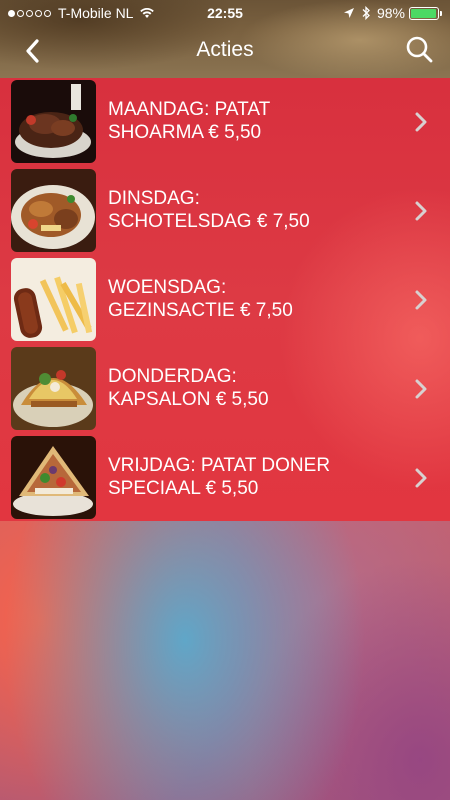  I want to click on search-button, so click(420, 50).